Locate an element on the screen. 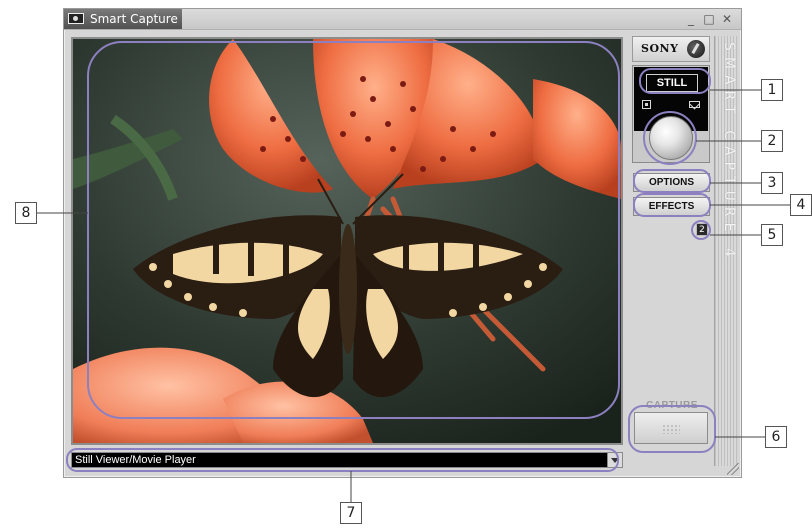 The width and height of the screenshot is (812, 529). capture-counter: 2 is located at coordinates (702, 229).